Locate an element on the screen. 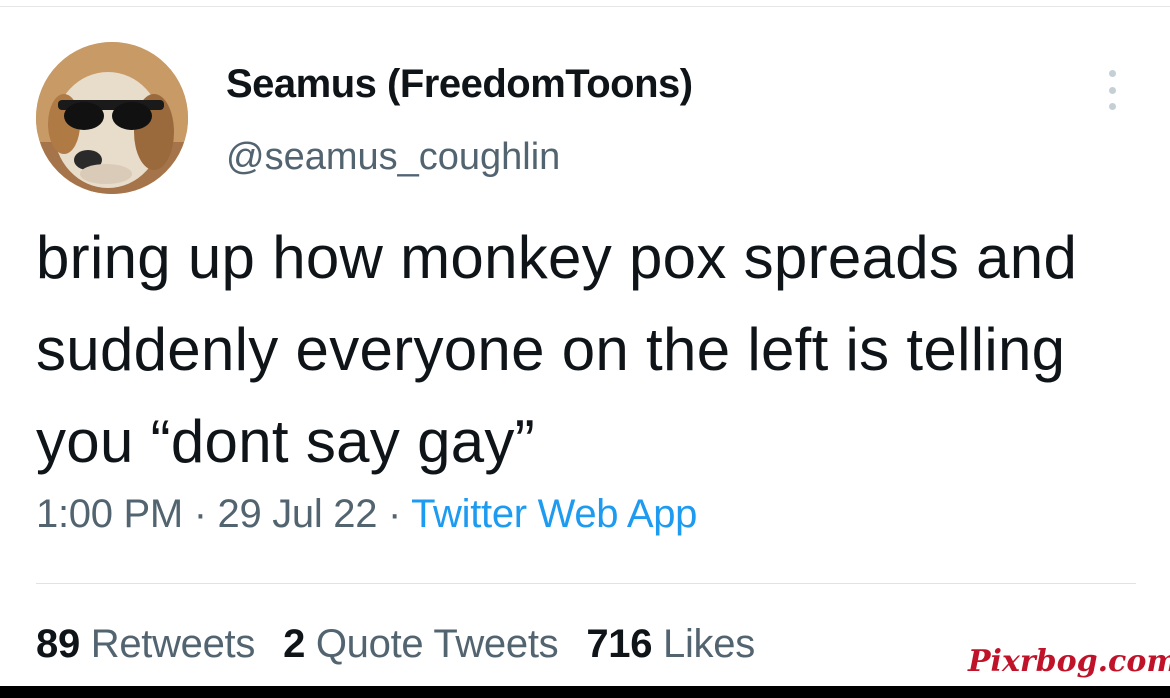 The width and height of the screenshot is (1170, 698). engagement-stats: 89 Retweets 2 Quote Tweets 716 Likes is located at coordinates (409, 644).